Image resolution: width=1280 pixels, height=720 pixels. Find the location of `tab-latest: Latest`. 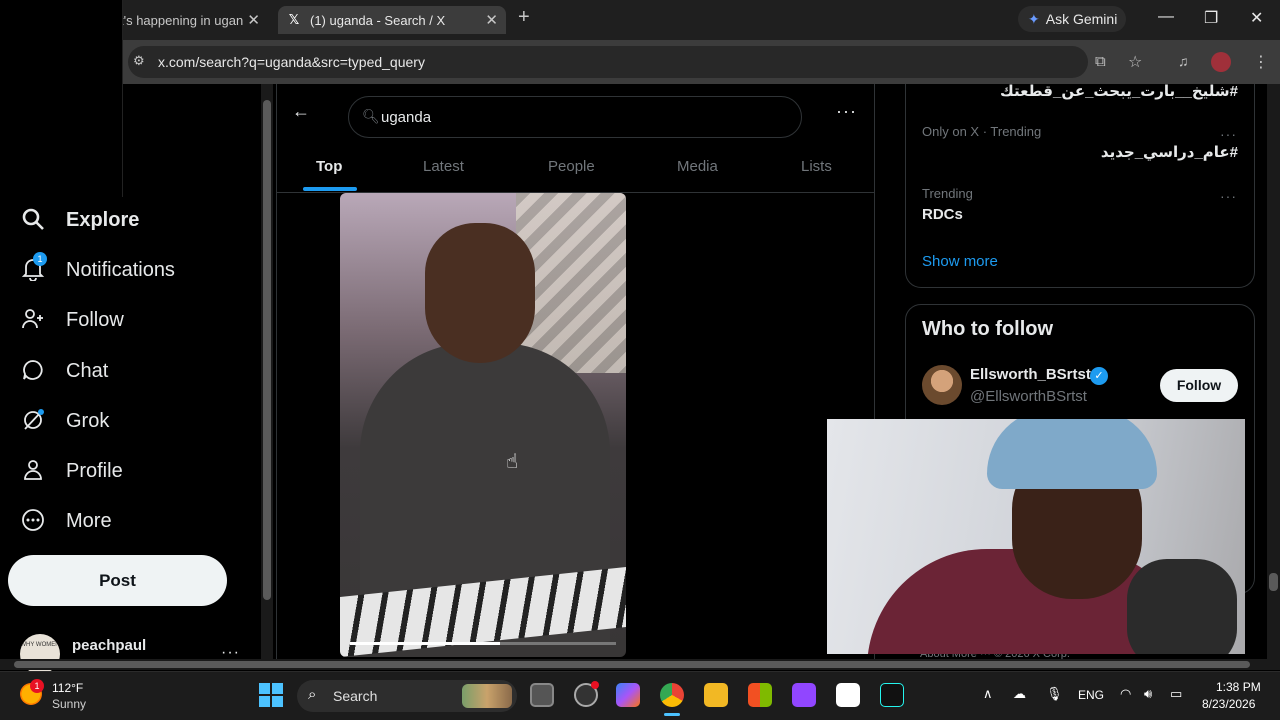

tab-latest: Latest is located at coordinates (443, 166).